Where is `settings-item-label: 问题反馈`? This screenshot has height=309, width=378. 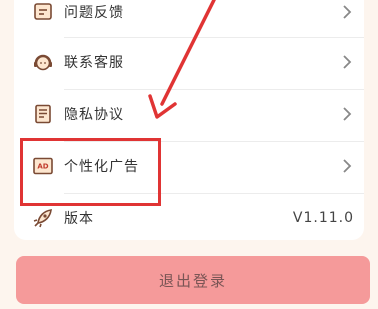
settings-item-label: 问题反馈 is located at coordinates (94, 13).